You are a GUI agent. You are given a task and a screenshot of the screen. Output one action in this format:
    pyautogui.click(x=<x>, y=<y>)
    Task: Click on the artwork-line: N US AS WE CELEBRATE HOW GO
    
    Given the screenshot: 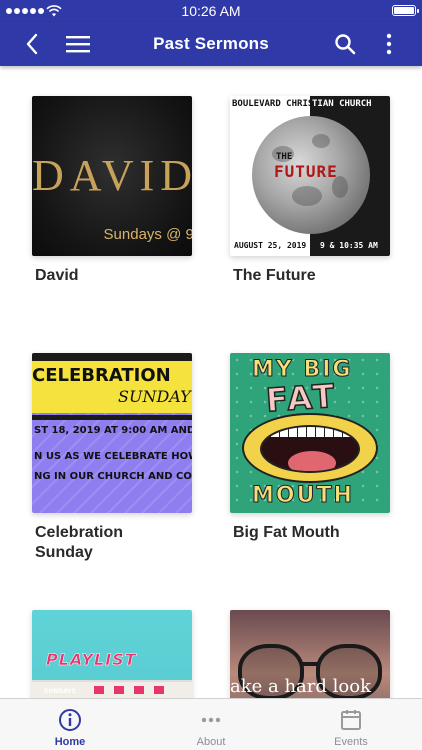 What is the action you would take?
    pyautogui.click(x=113, y=456)
    